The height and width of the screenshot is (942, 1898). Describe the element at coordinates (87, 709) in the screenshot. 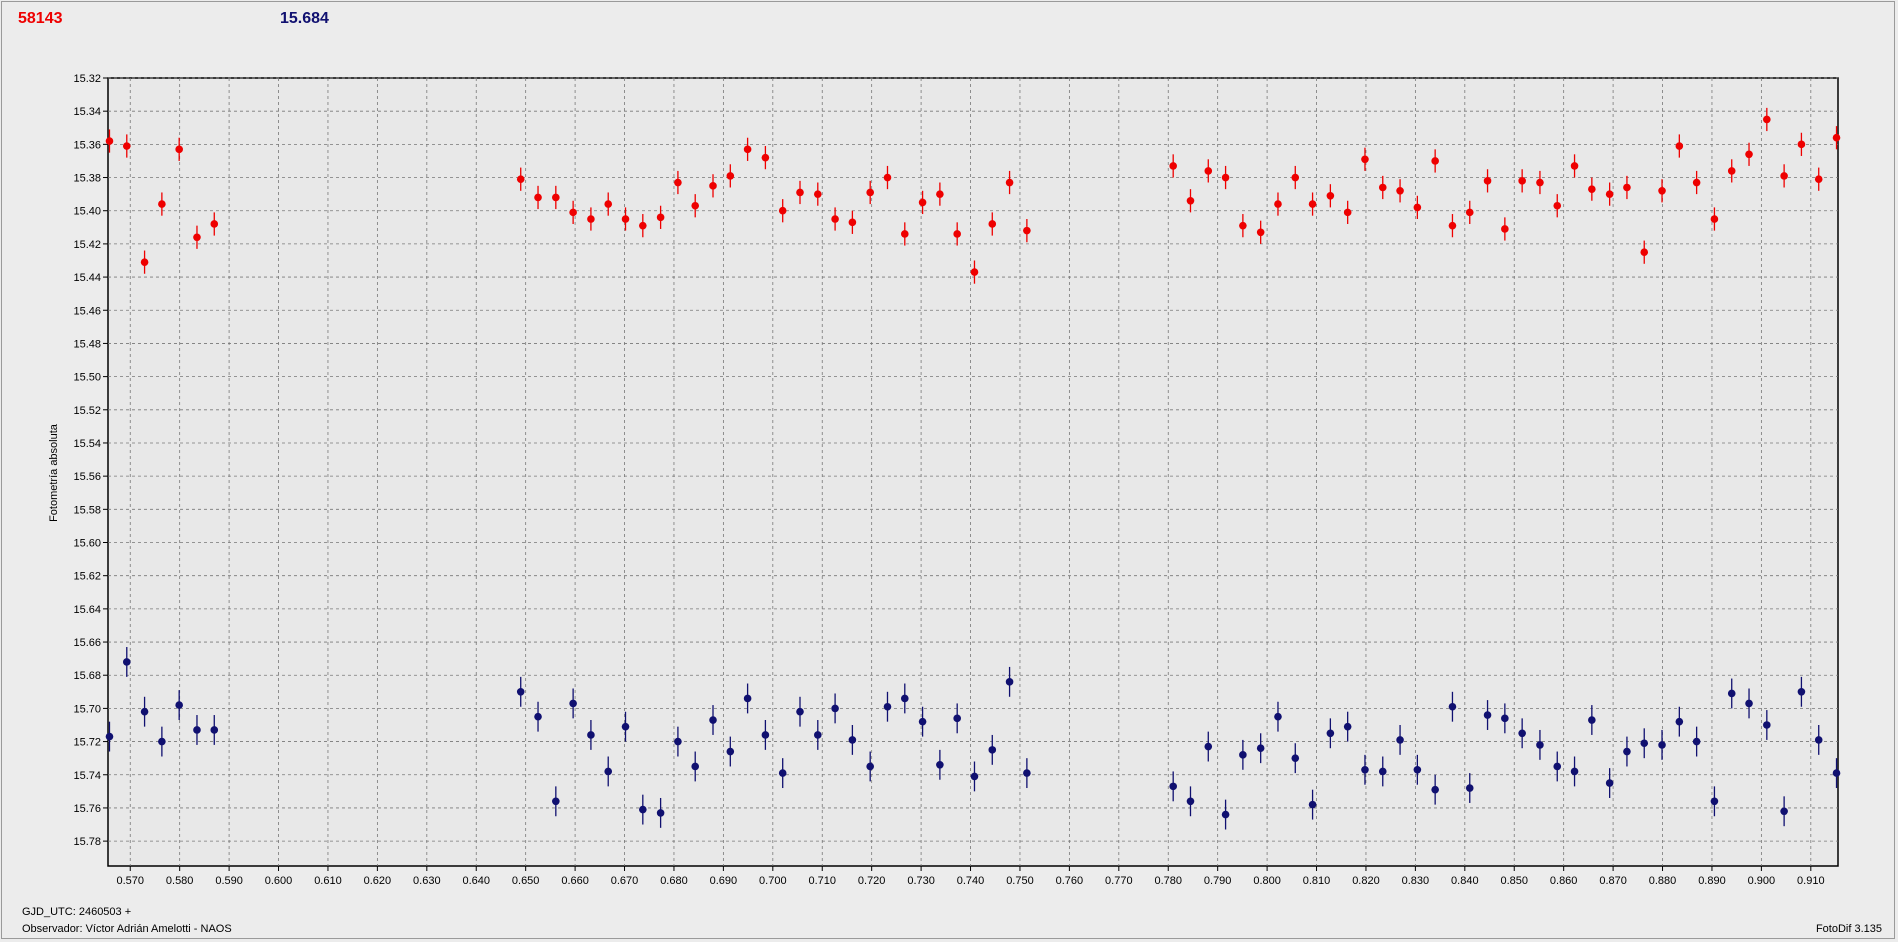

I see `y-tick-label: 15.70` at that location.